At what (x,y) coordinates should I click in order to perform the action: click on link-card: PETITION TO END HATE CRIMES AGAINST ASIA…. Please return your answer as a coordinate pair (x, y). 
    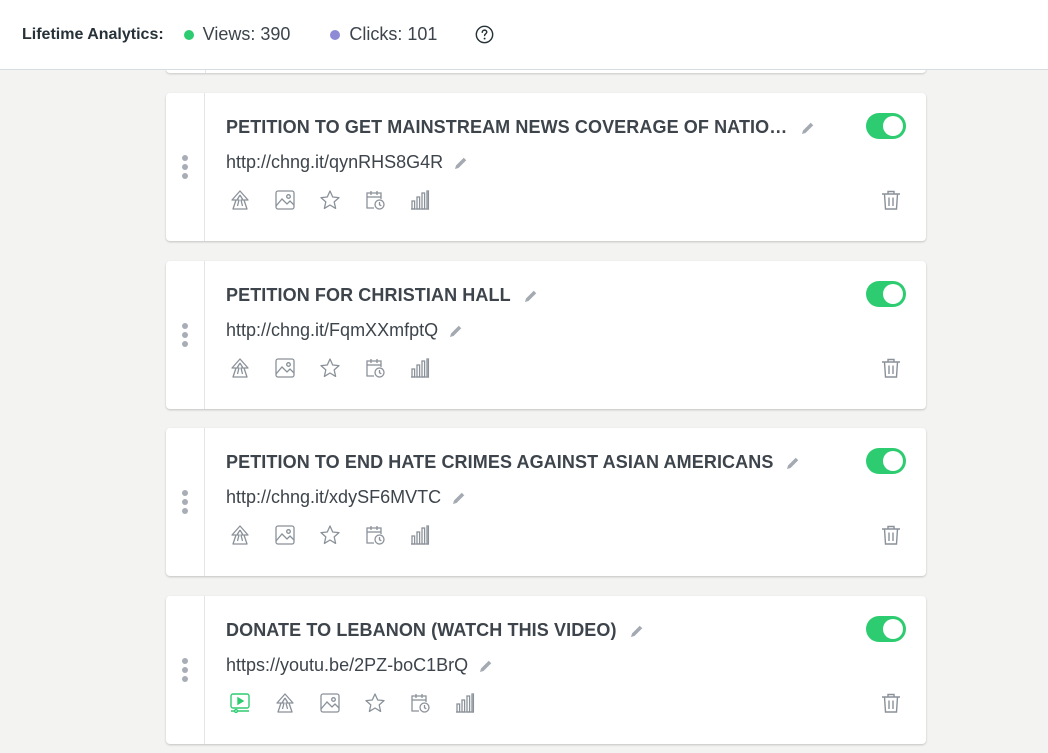
    Looking at the image, I should click on (546, 502).